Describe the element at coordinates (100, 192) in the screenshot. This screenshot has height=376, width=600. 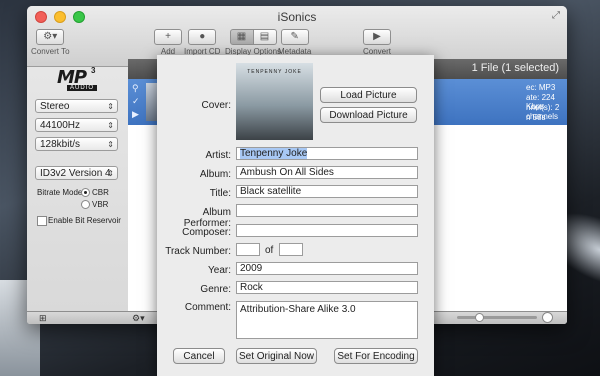
I see `cbr-label: CBR` at that location.